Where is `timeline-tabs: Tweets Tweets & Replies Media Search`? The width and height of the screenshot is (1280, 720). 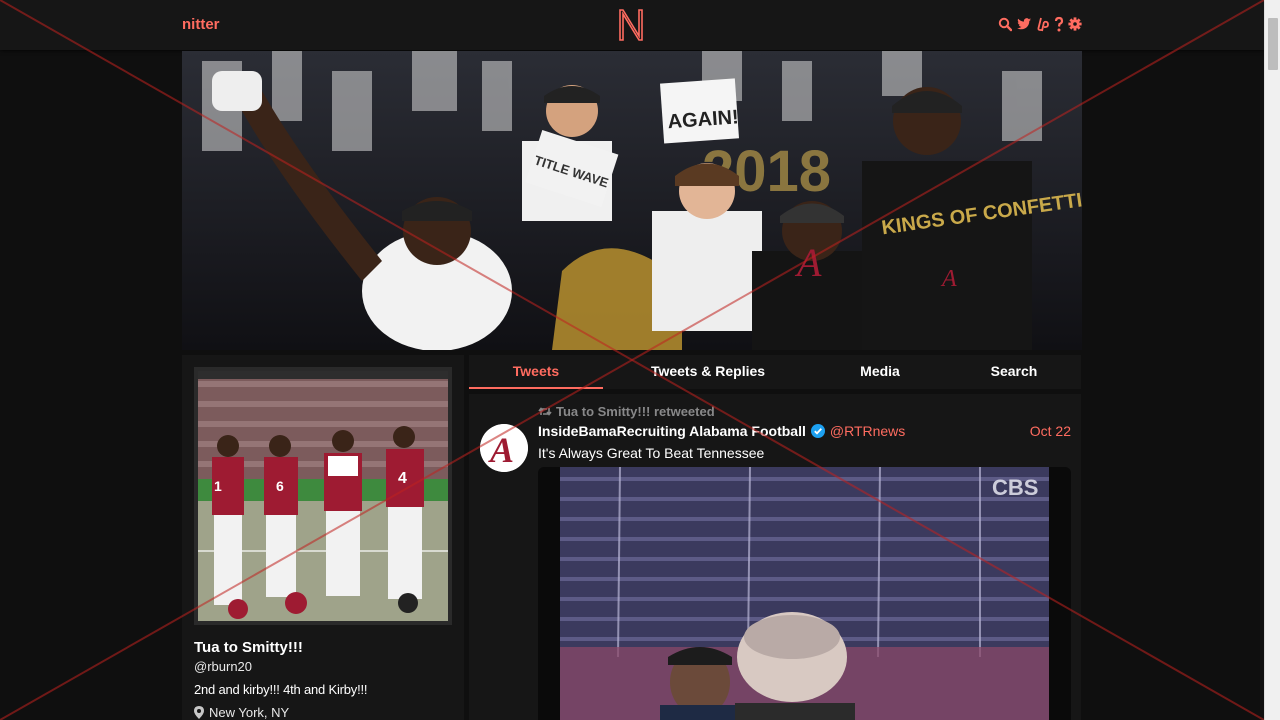
timeline-tabs: Tweets Tweets & Replies Media Search is located at coordinates (775, 372).